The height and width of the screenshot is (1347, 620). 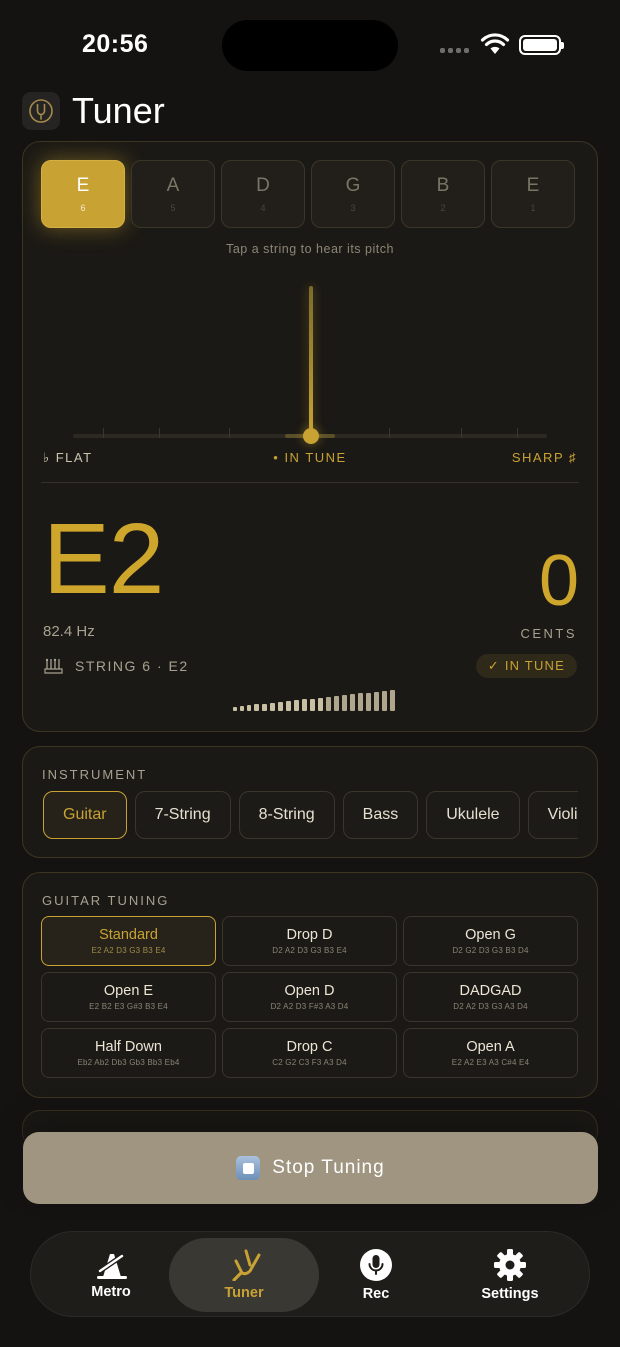 I want to click on tab-settings: Settings, so click(x=510, y=1275).